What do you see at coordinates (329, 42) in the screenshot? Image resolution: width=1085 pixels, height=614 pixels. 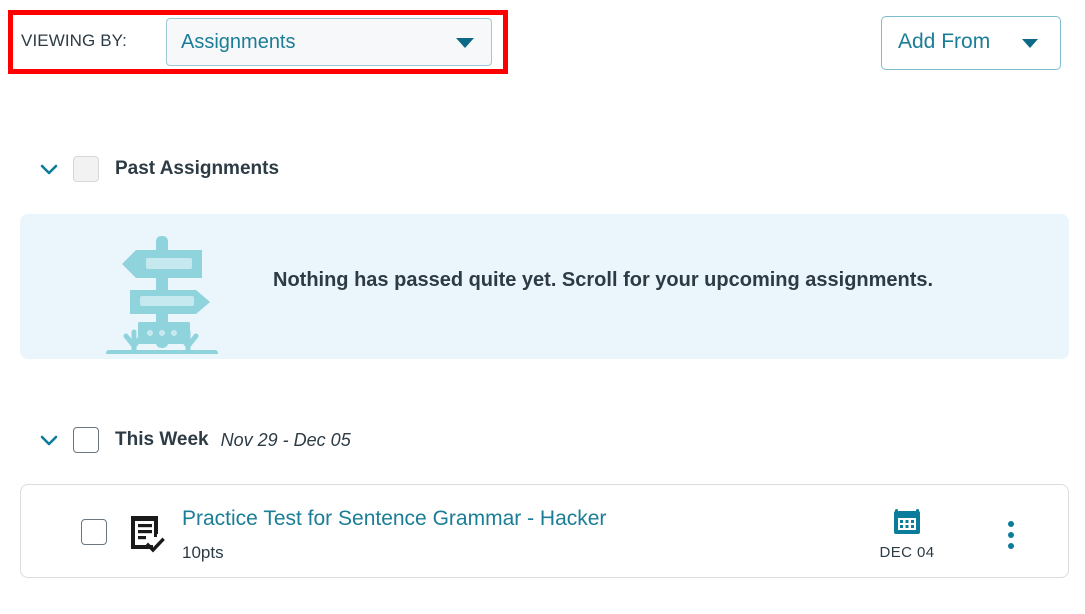 I see `viewing-by-dropdown: Assignments` at bounding box center [329, 42].